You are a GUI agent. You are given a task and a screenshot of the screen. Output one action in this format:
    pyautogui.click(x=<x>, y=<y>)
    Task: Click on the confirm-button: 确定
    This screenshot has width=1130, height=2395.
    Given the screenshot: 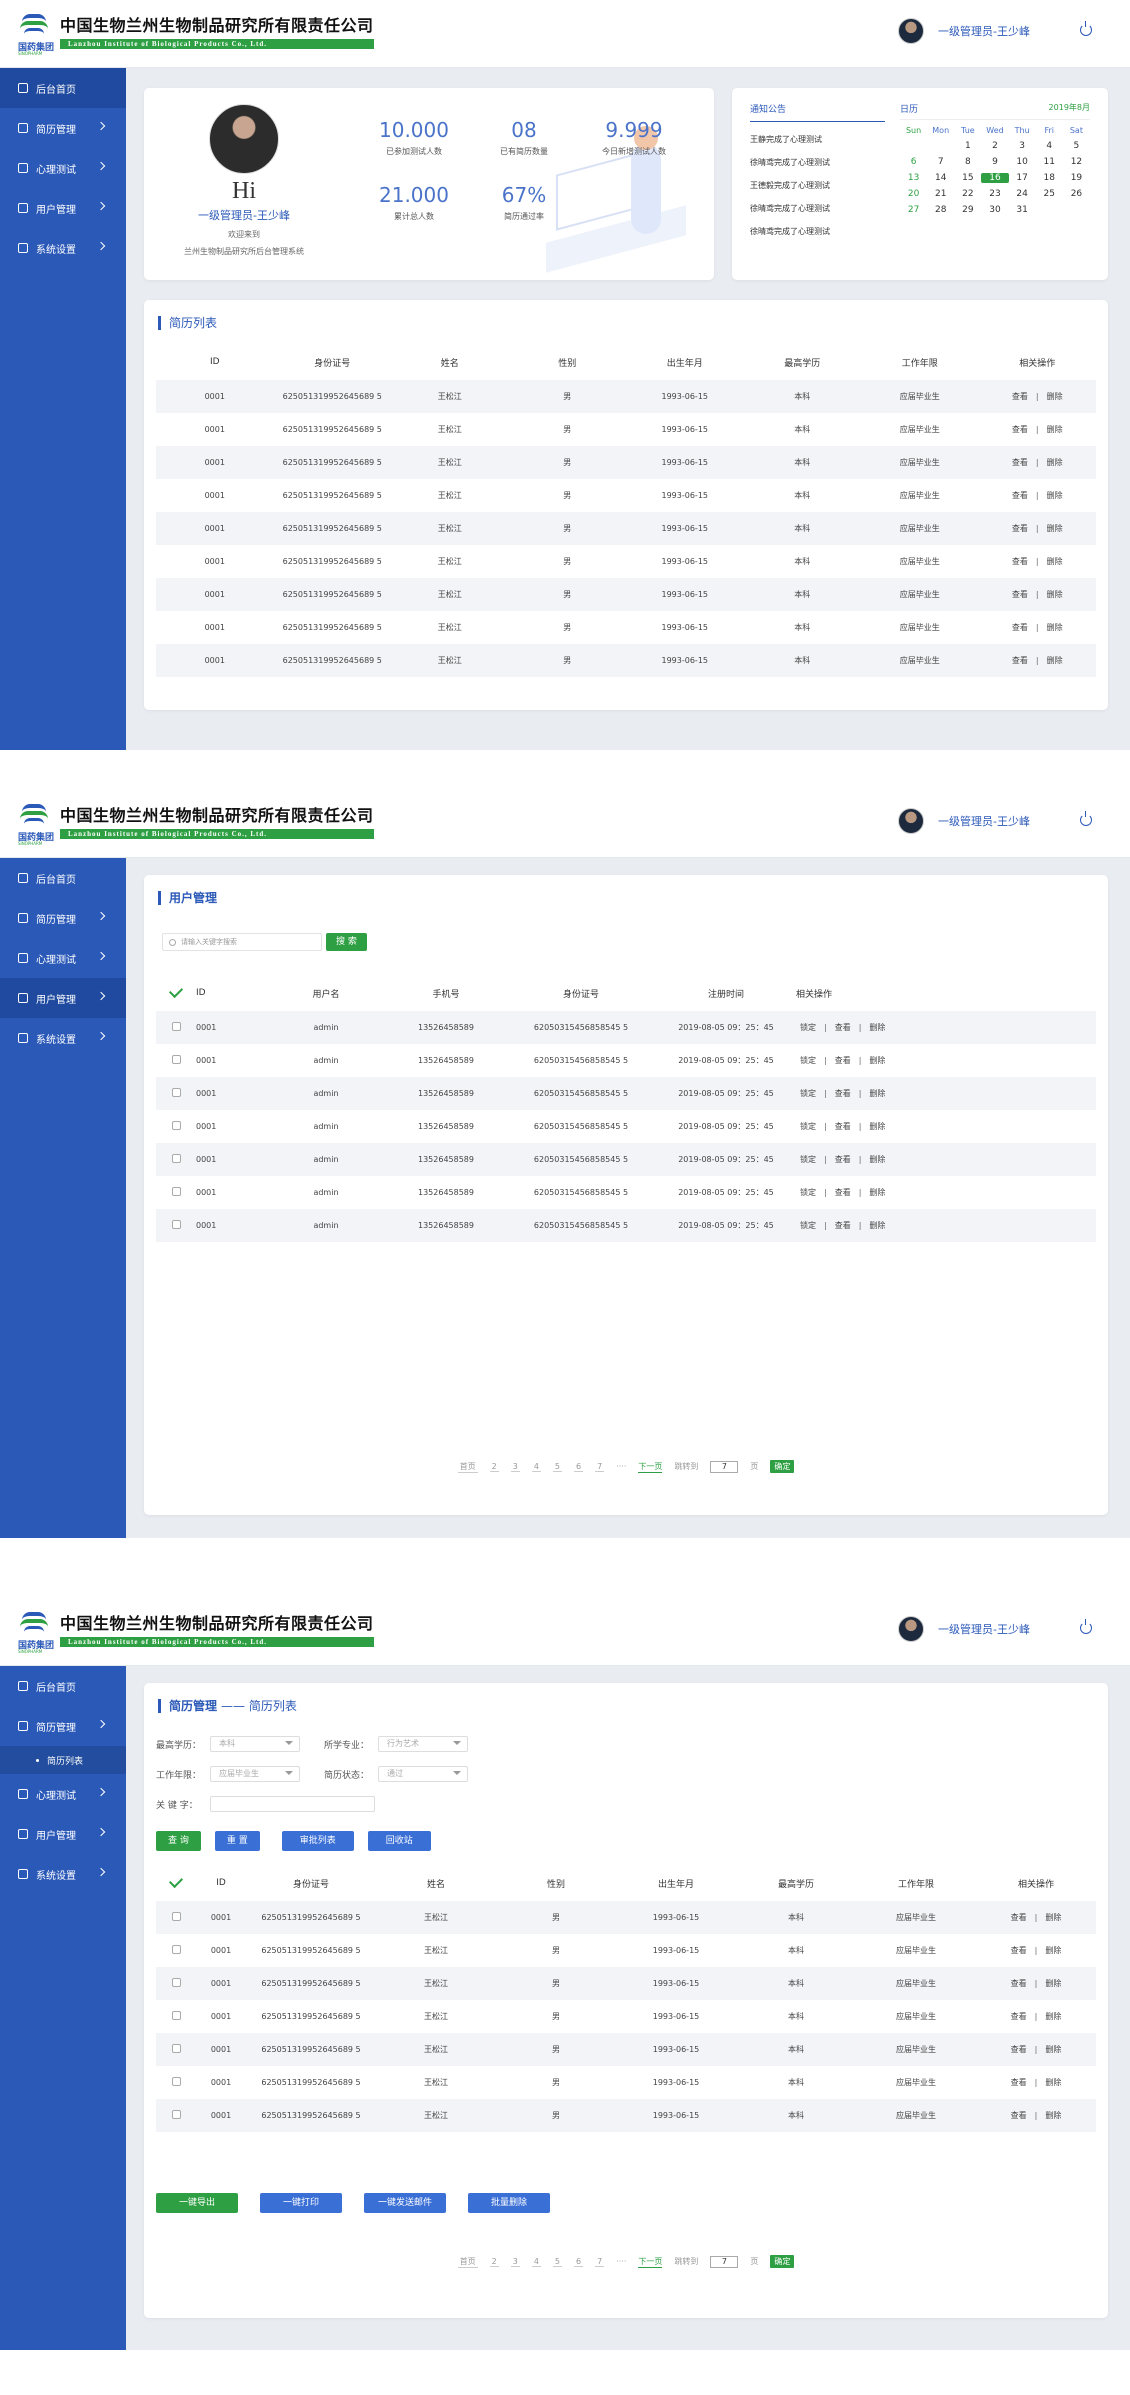 What is the action you would take?
    pyautogui.click(x=782, y=2261)
    